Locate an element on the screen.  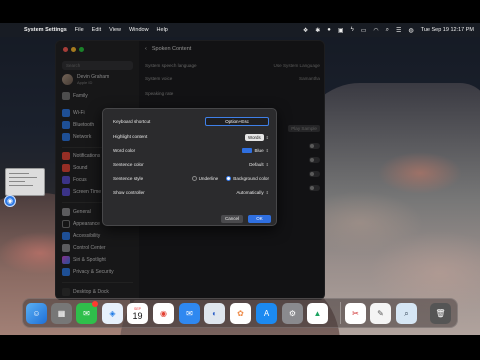
underline-option-label: Underline is located at coordinates (209, 178).